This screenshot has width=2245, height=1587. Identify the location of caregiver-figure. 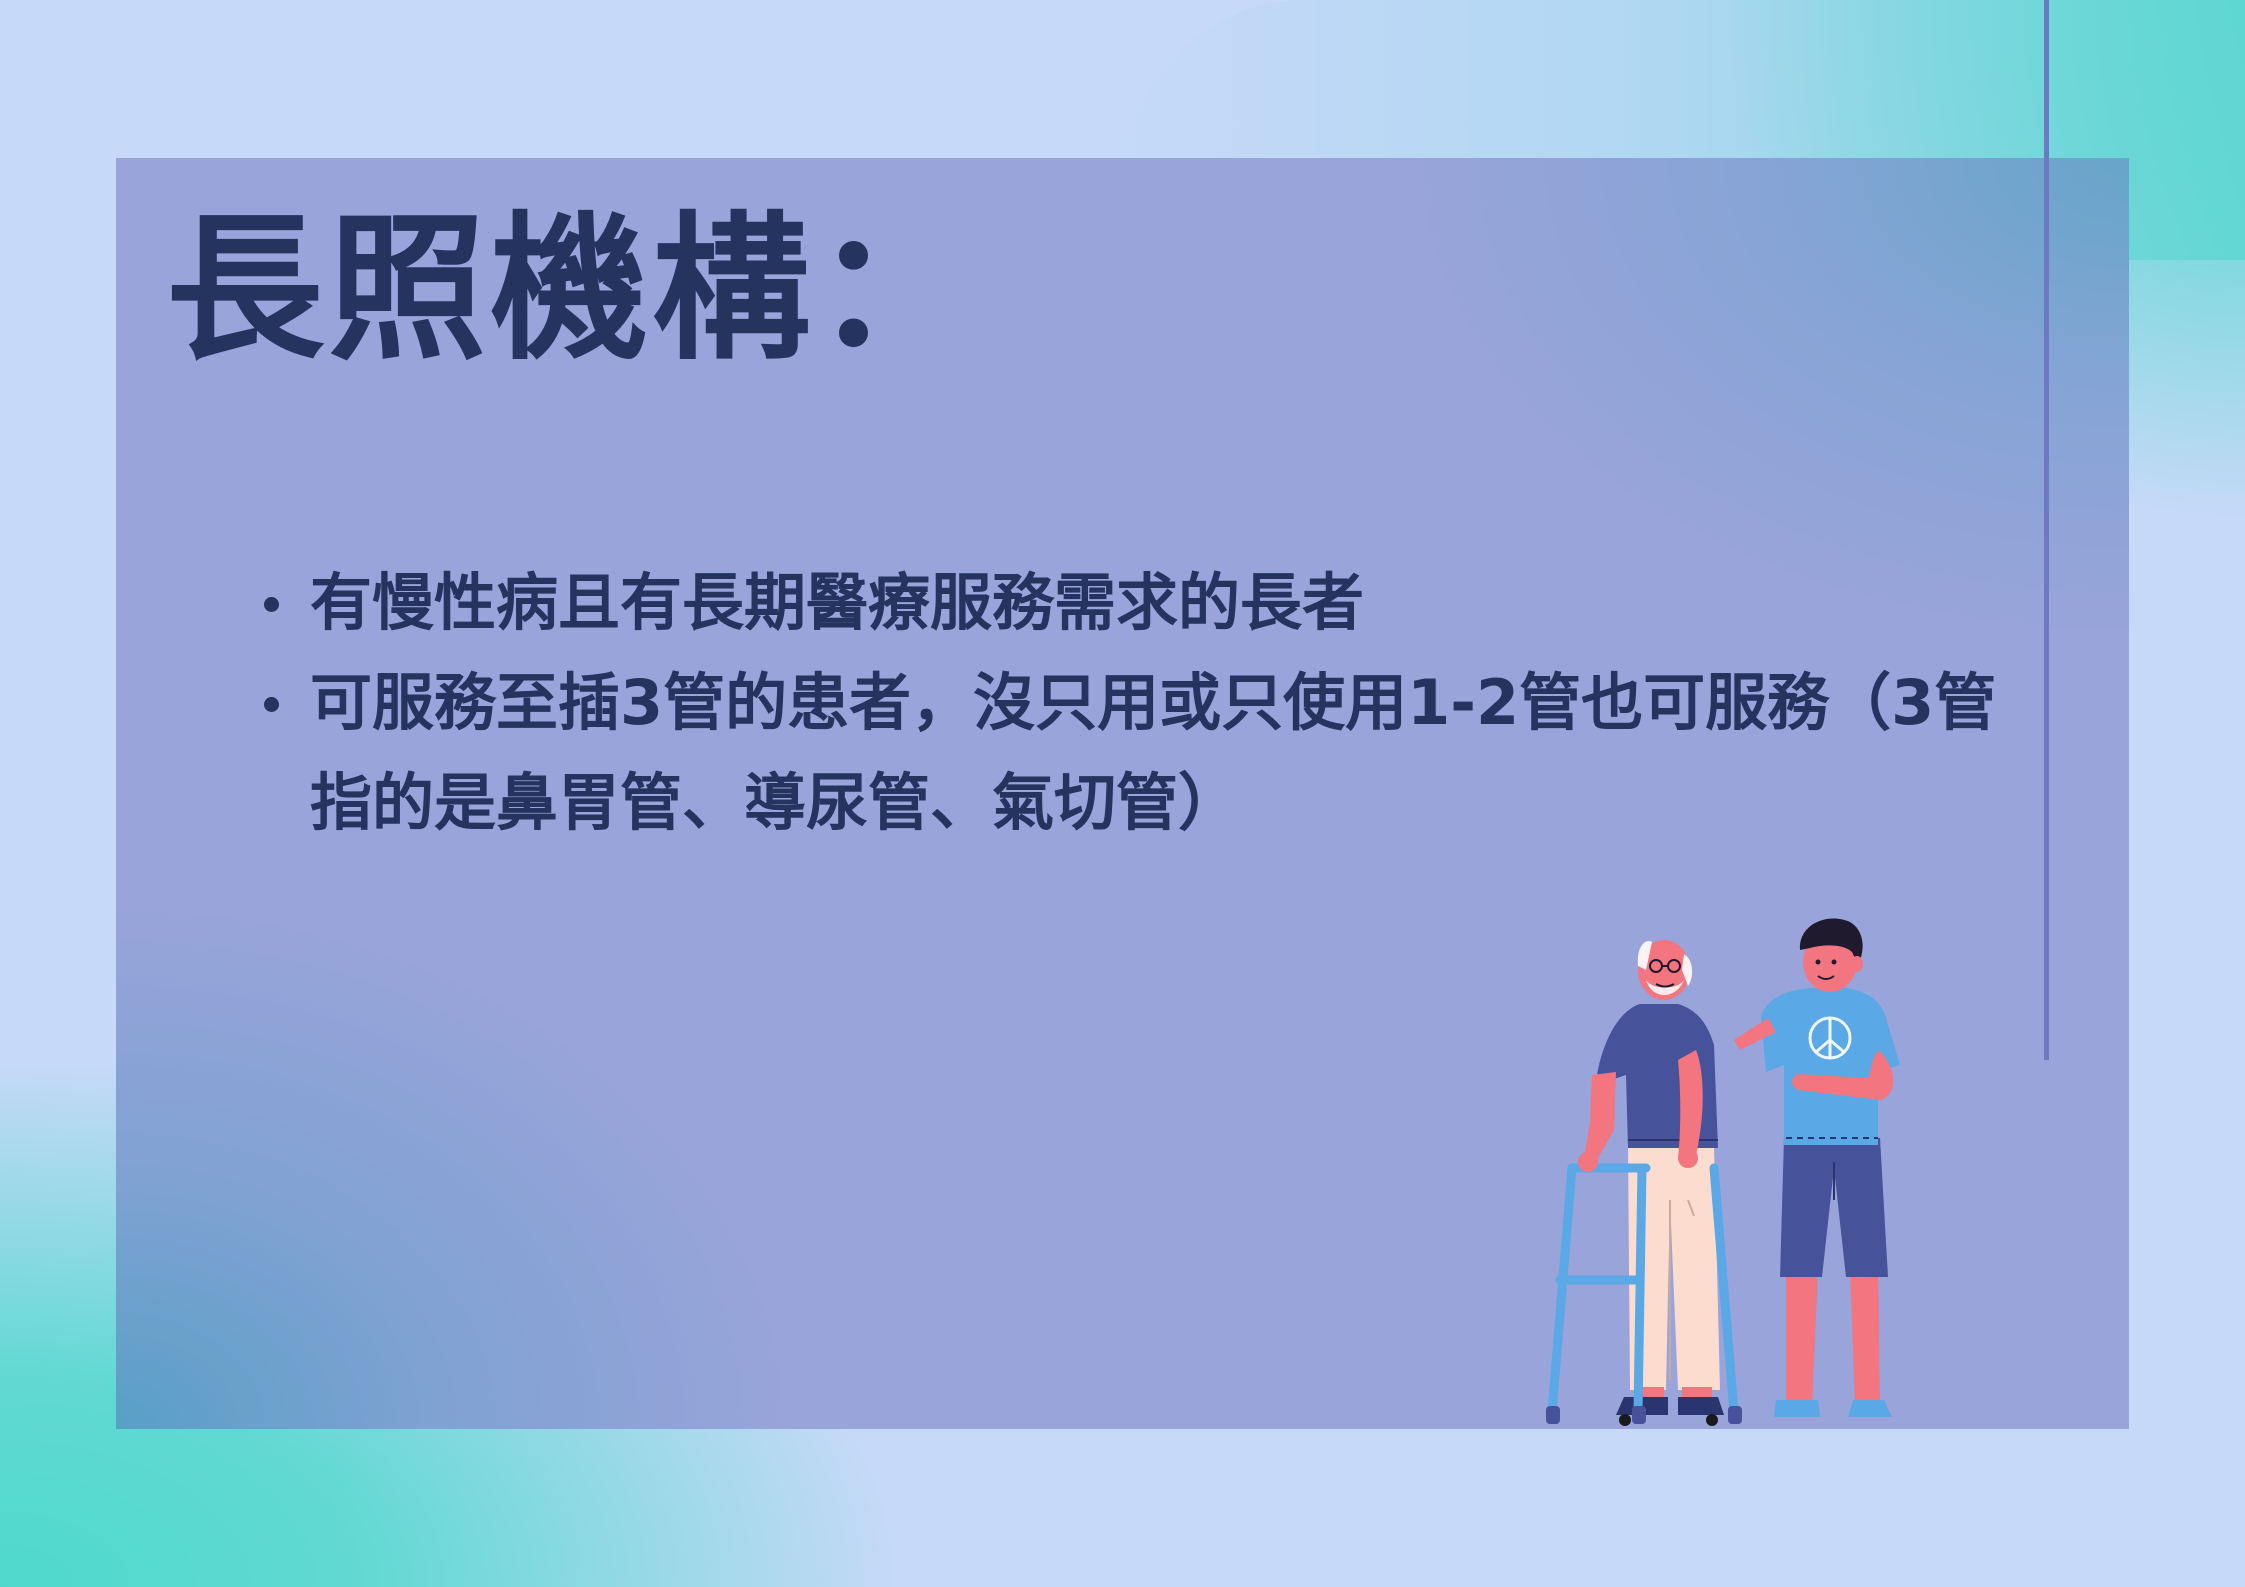
(1817, 1167).